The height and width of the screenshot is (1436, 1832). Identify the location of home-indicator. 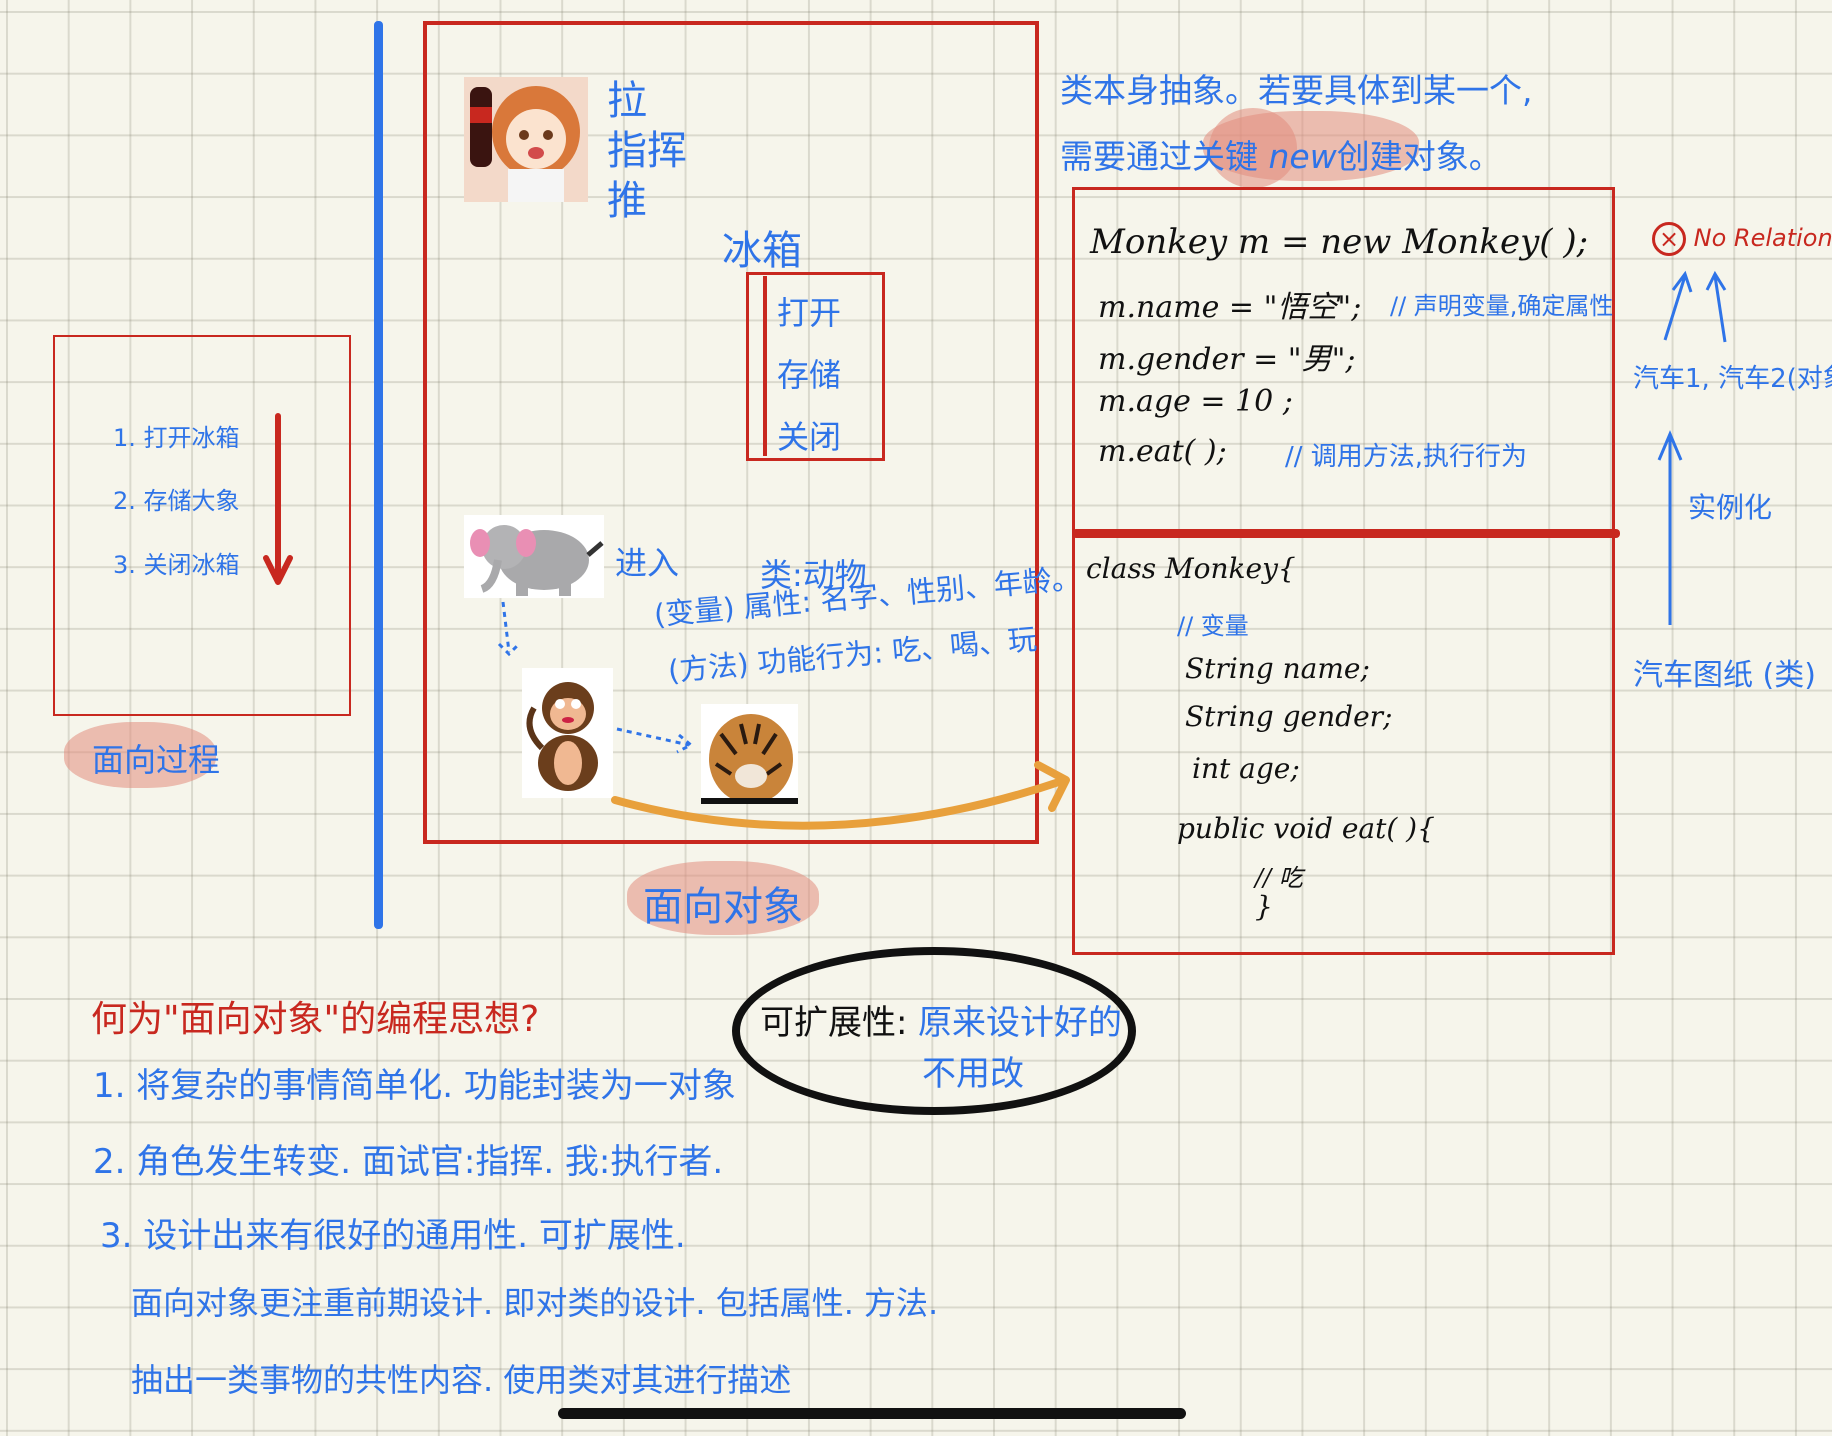
(872, 1413).